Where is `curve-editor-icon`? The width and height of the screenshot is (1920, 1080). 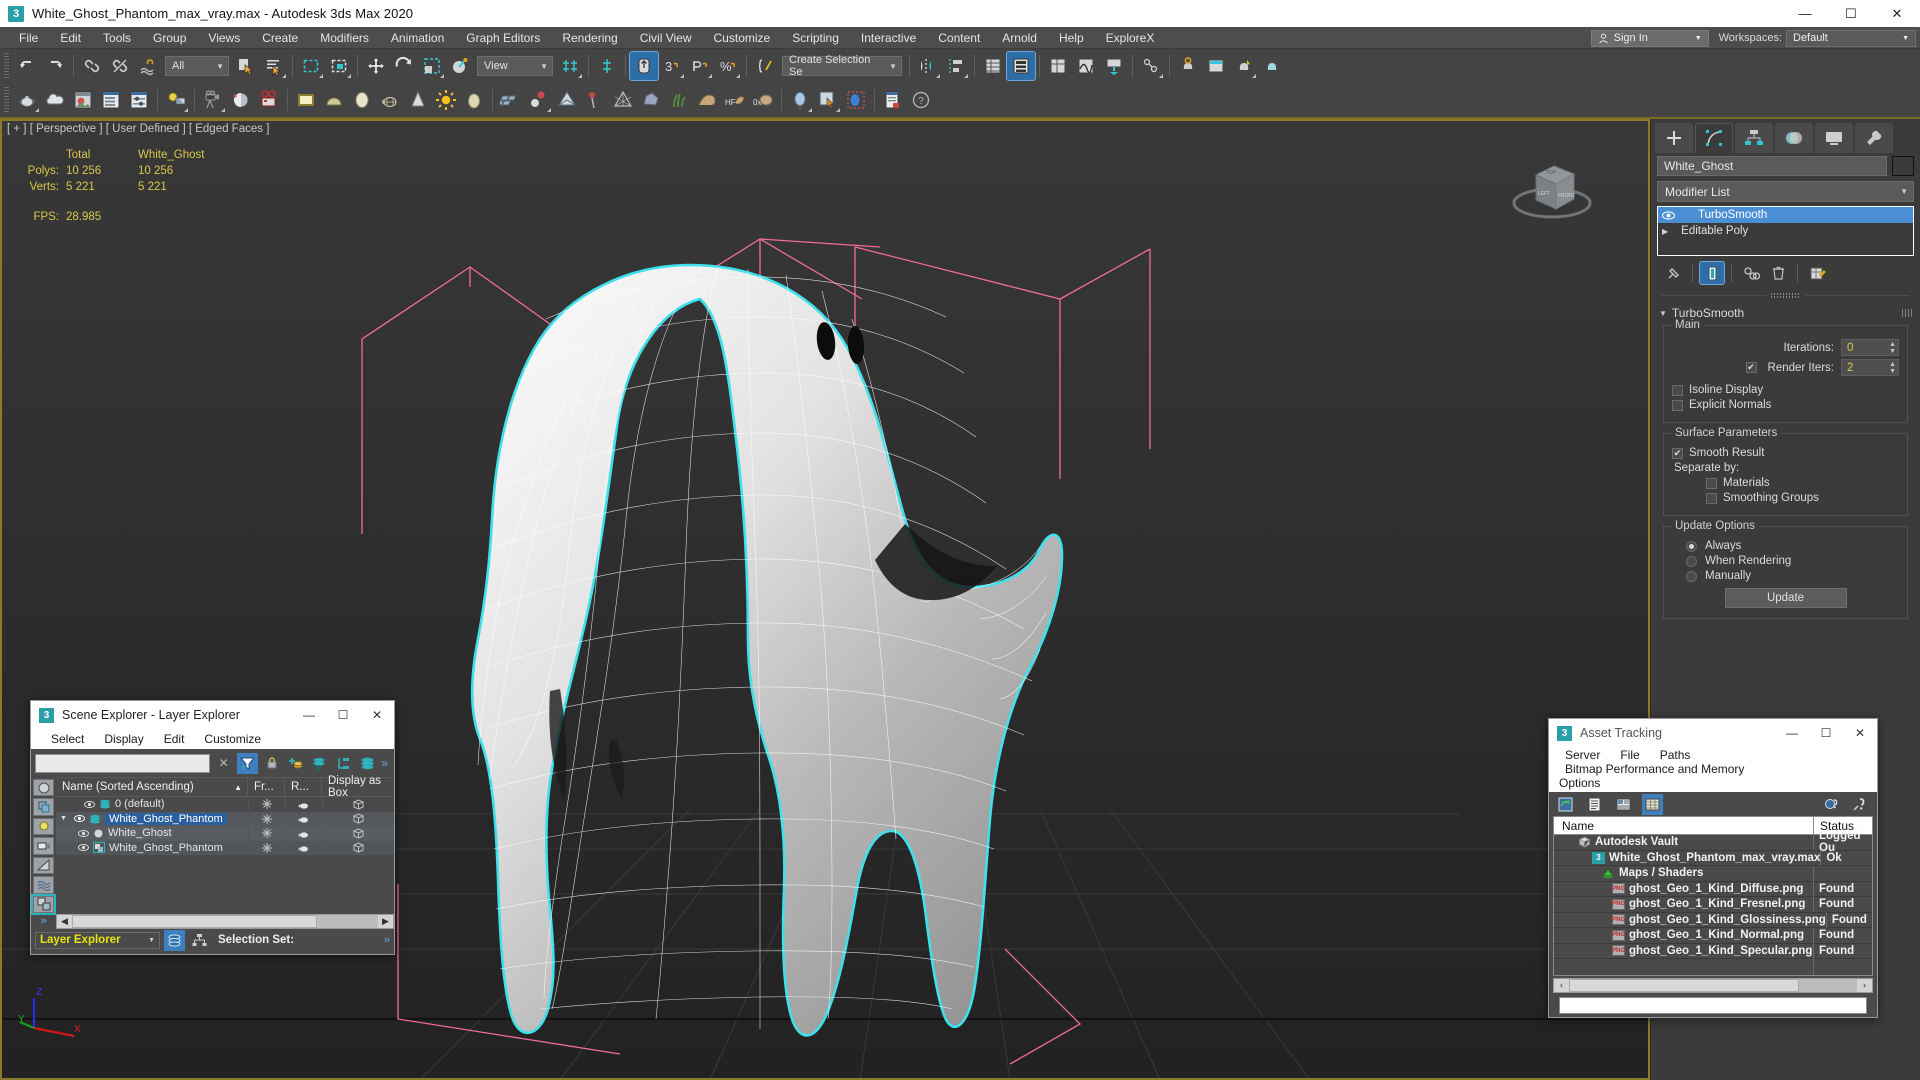
curve-editor-icon is located at coordinates (1086, 66).